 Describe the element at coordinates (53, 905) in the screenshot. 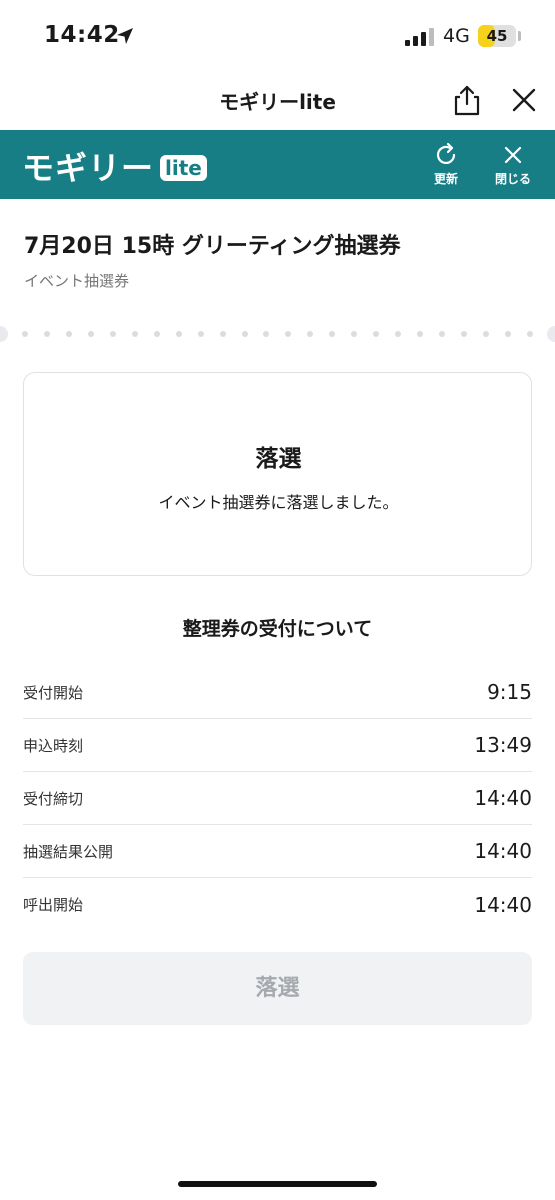

I see `info-label: 呼出開始` at that location.